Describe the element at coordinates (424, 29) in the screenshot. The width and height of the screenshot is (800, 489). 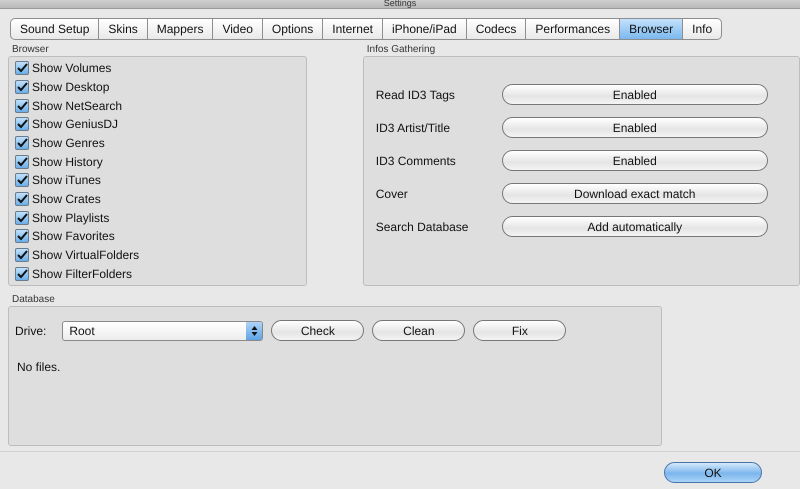
I see `tab: iPhone/iPad` at that location.